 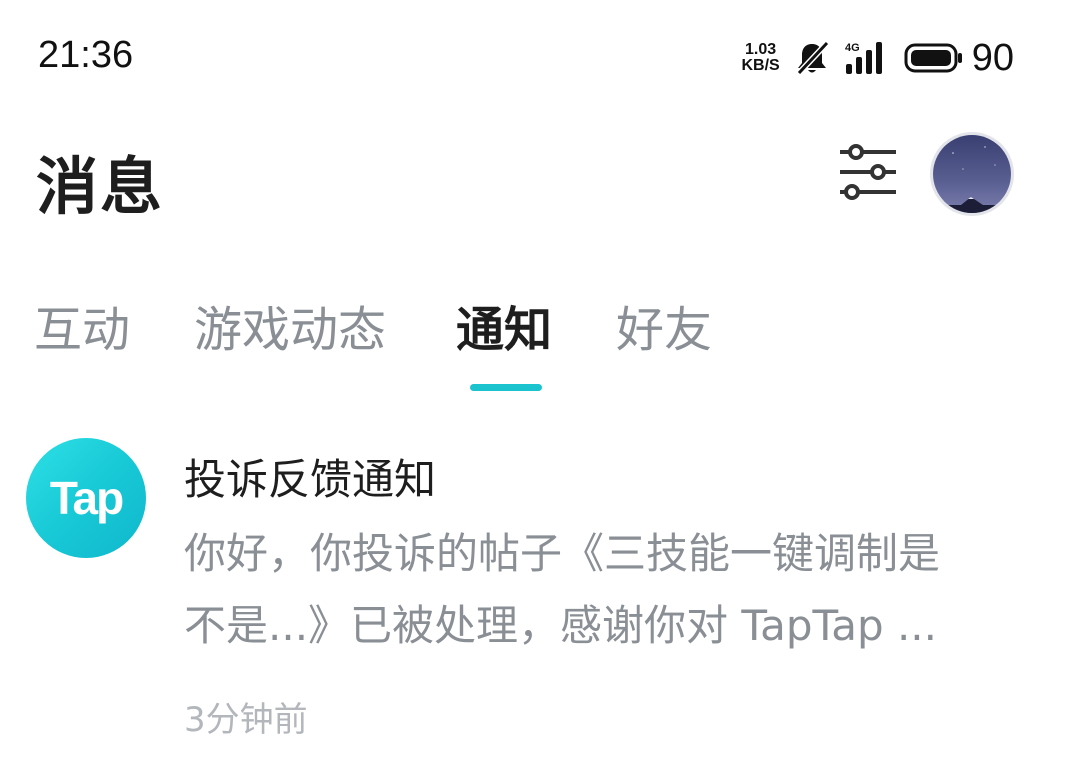 I want to click on network-speed: 1.03 KB/S, so click(x=760, y=58).